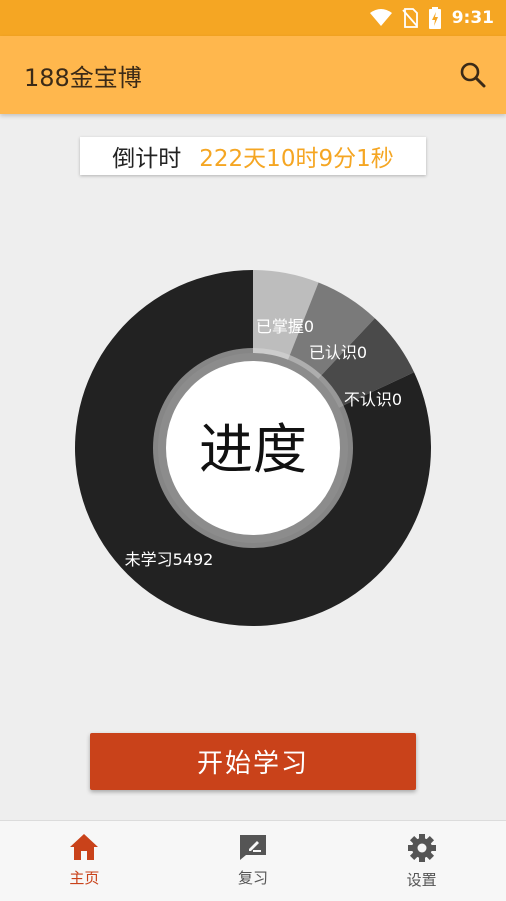  I want to click on no-sim-icon, so click(410, 18).